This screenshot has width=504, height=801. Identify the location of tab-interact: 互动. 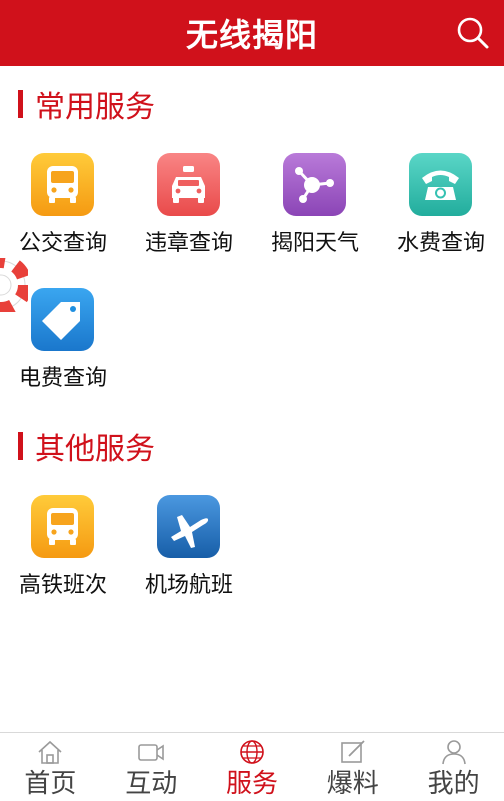
(151, 767).